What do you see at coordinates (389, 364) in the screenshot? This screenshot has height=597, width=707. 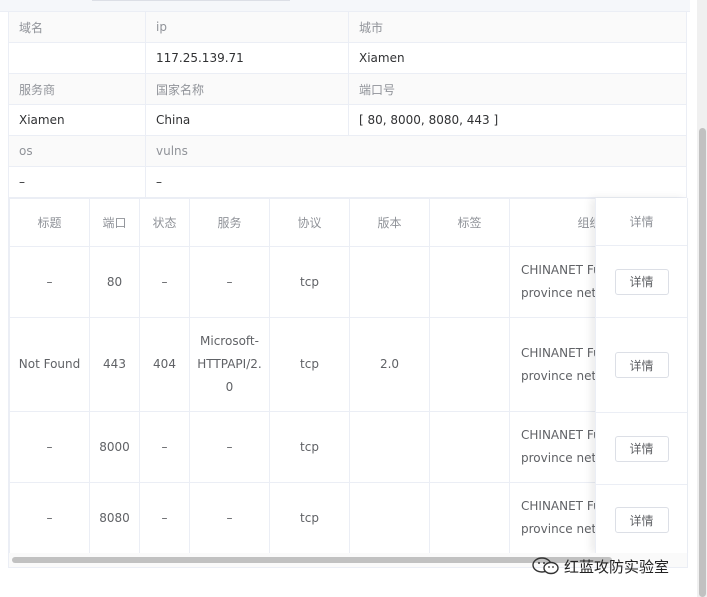 I see `cell-version: 2.0` at bounding box center [389, 364].